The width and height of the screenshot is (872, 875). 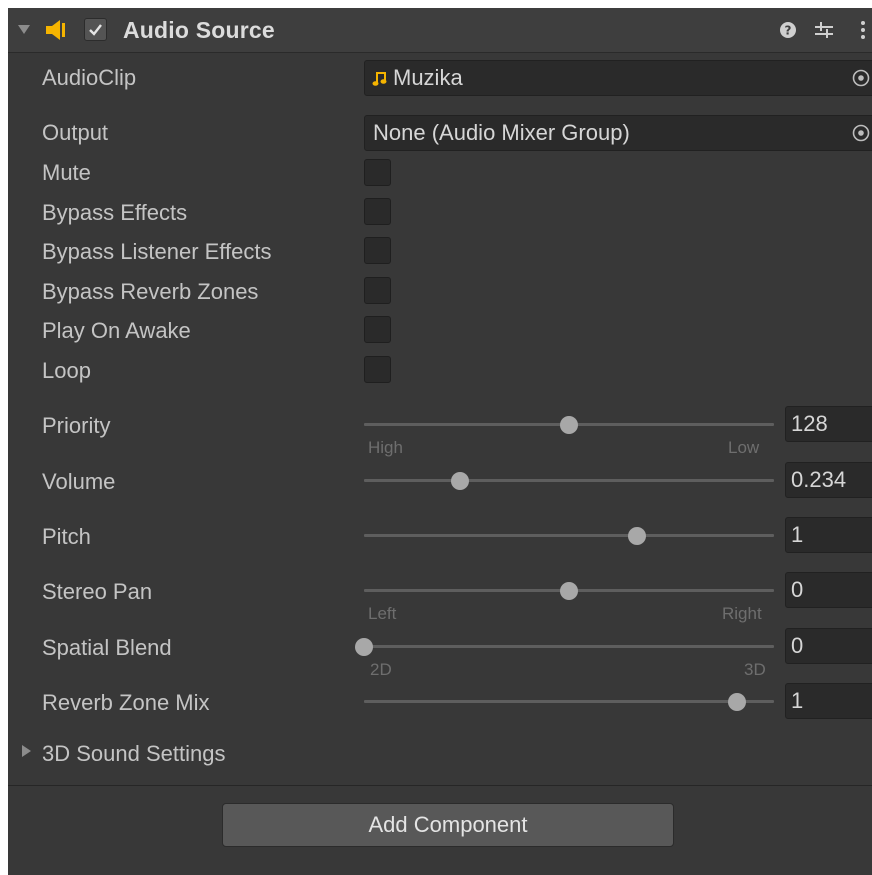 What do you see at coordinates (385, 447) in the screenshot?
I see `priority-min-label: High` at bounding box center [385, 447].